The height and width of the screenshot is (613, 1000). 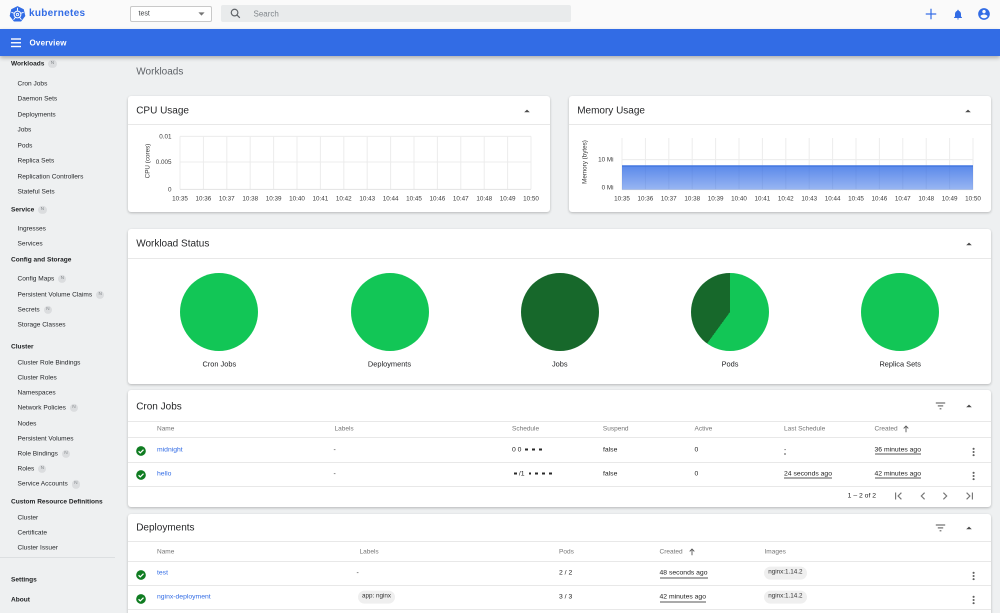 I want to click on svg-text: 0.01, so click(x=165, y=137).